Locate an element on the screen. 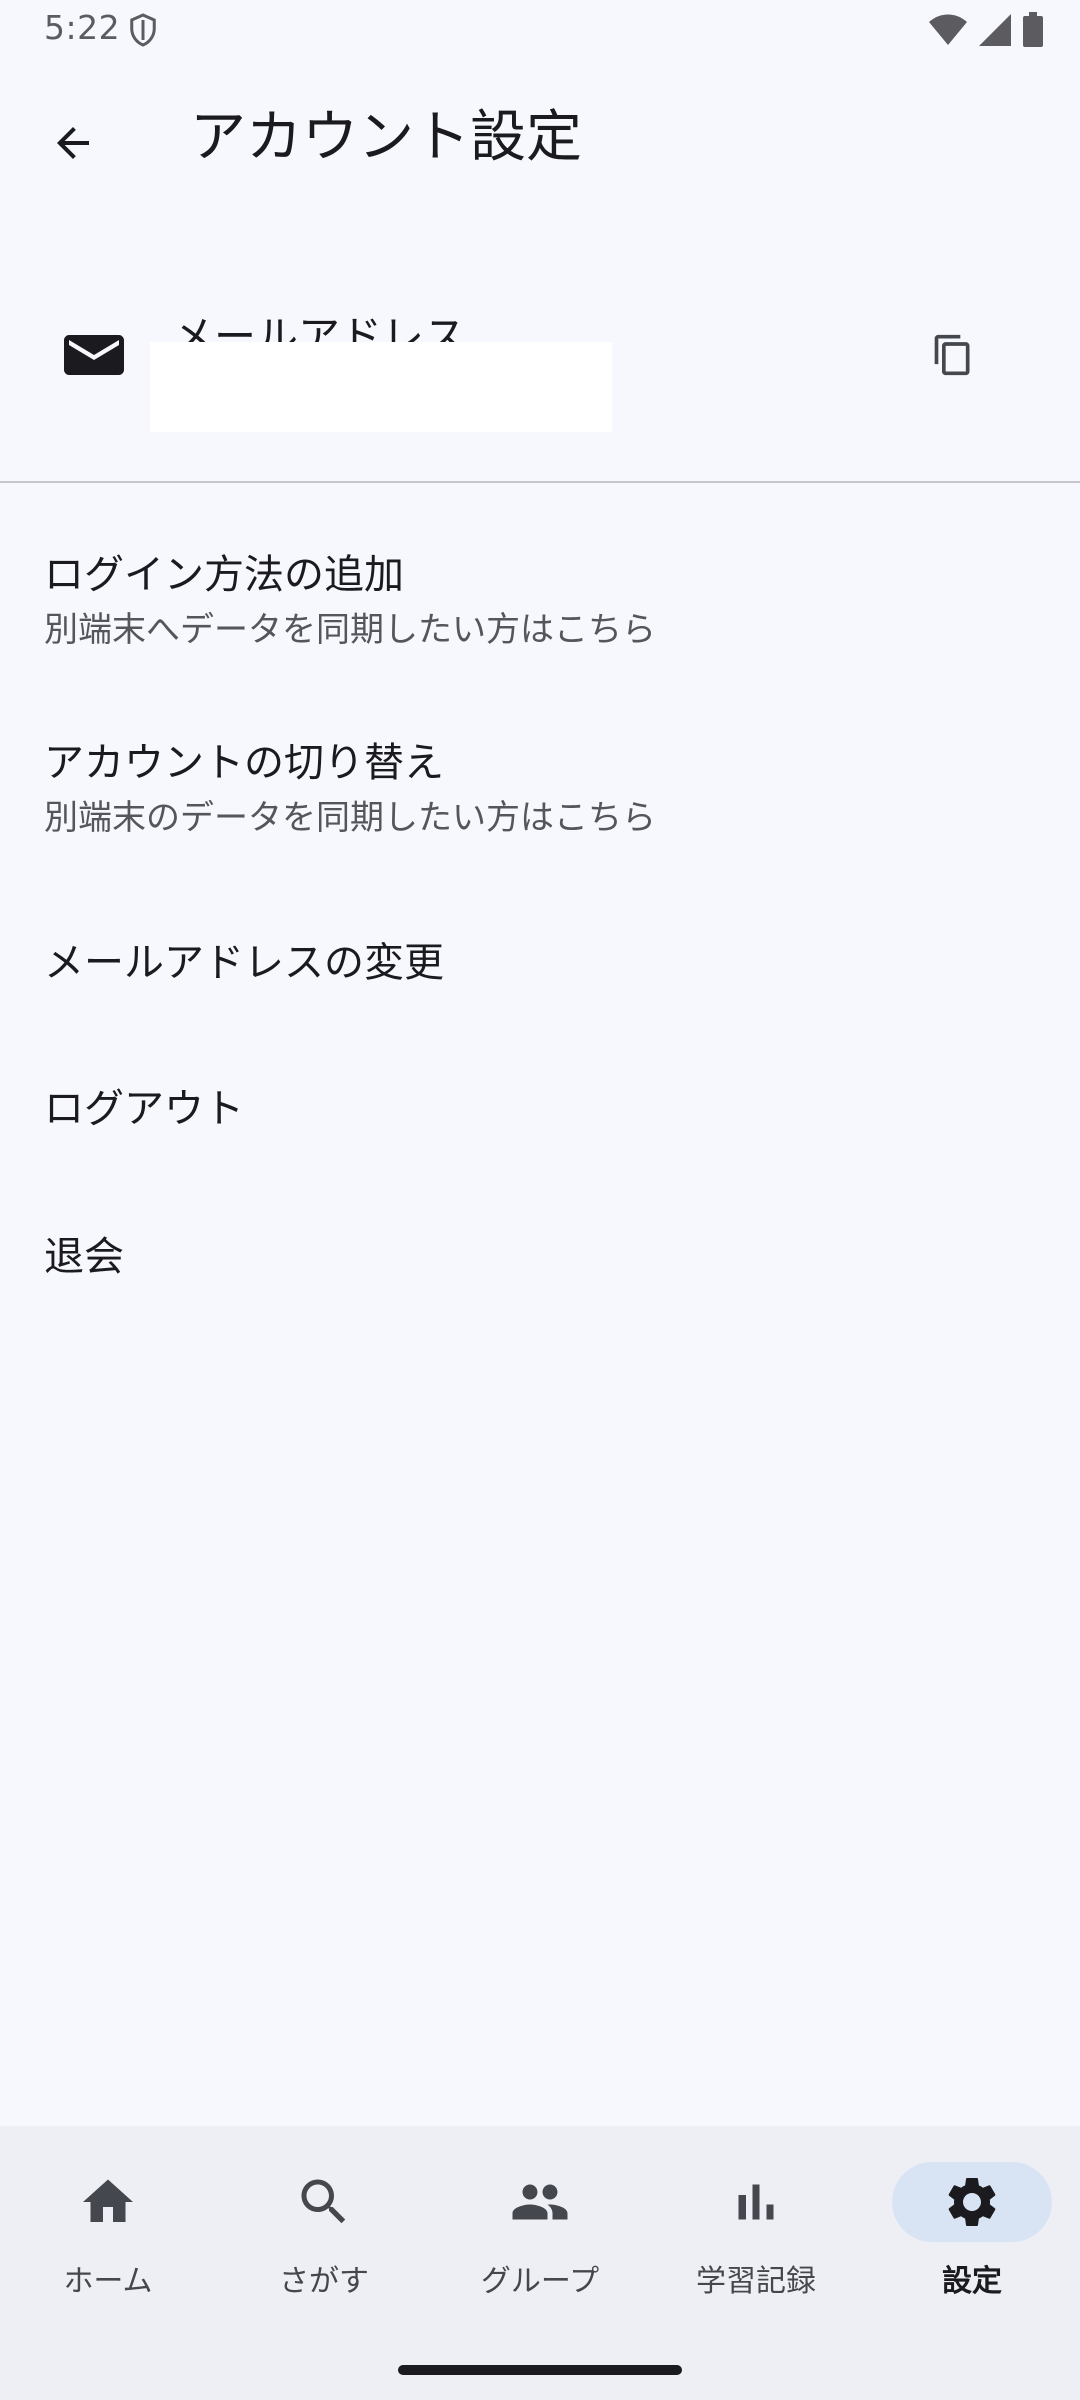 Image resolution: width=1080 pixels, height=2400 pixels. group-icon is located at coordinates (540, 2202).